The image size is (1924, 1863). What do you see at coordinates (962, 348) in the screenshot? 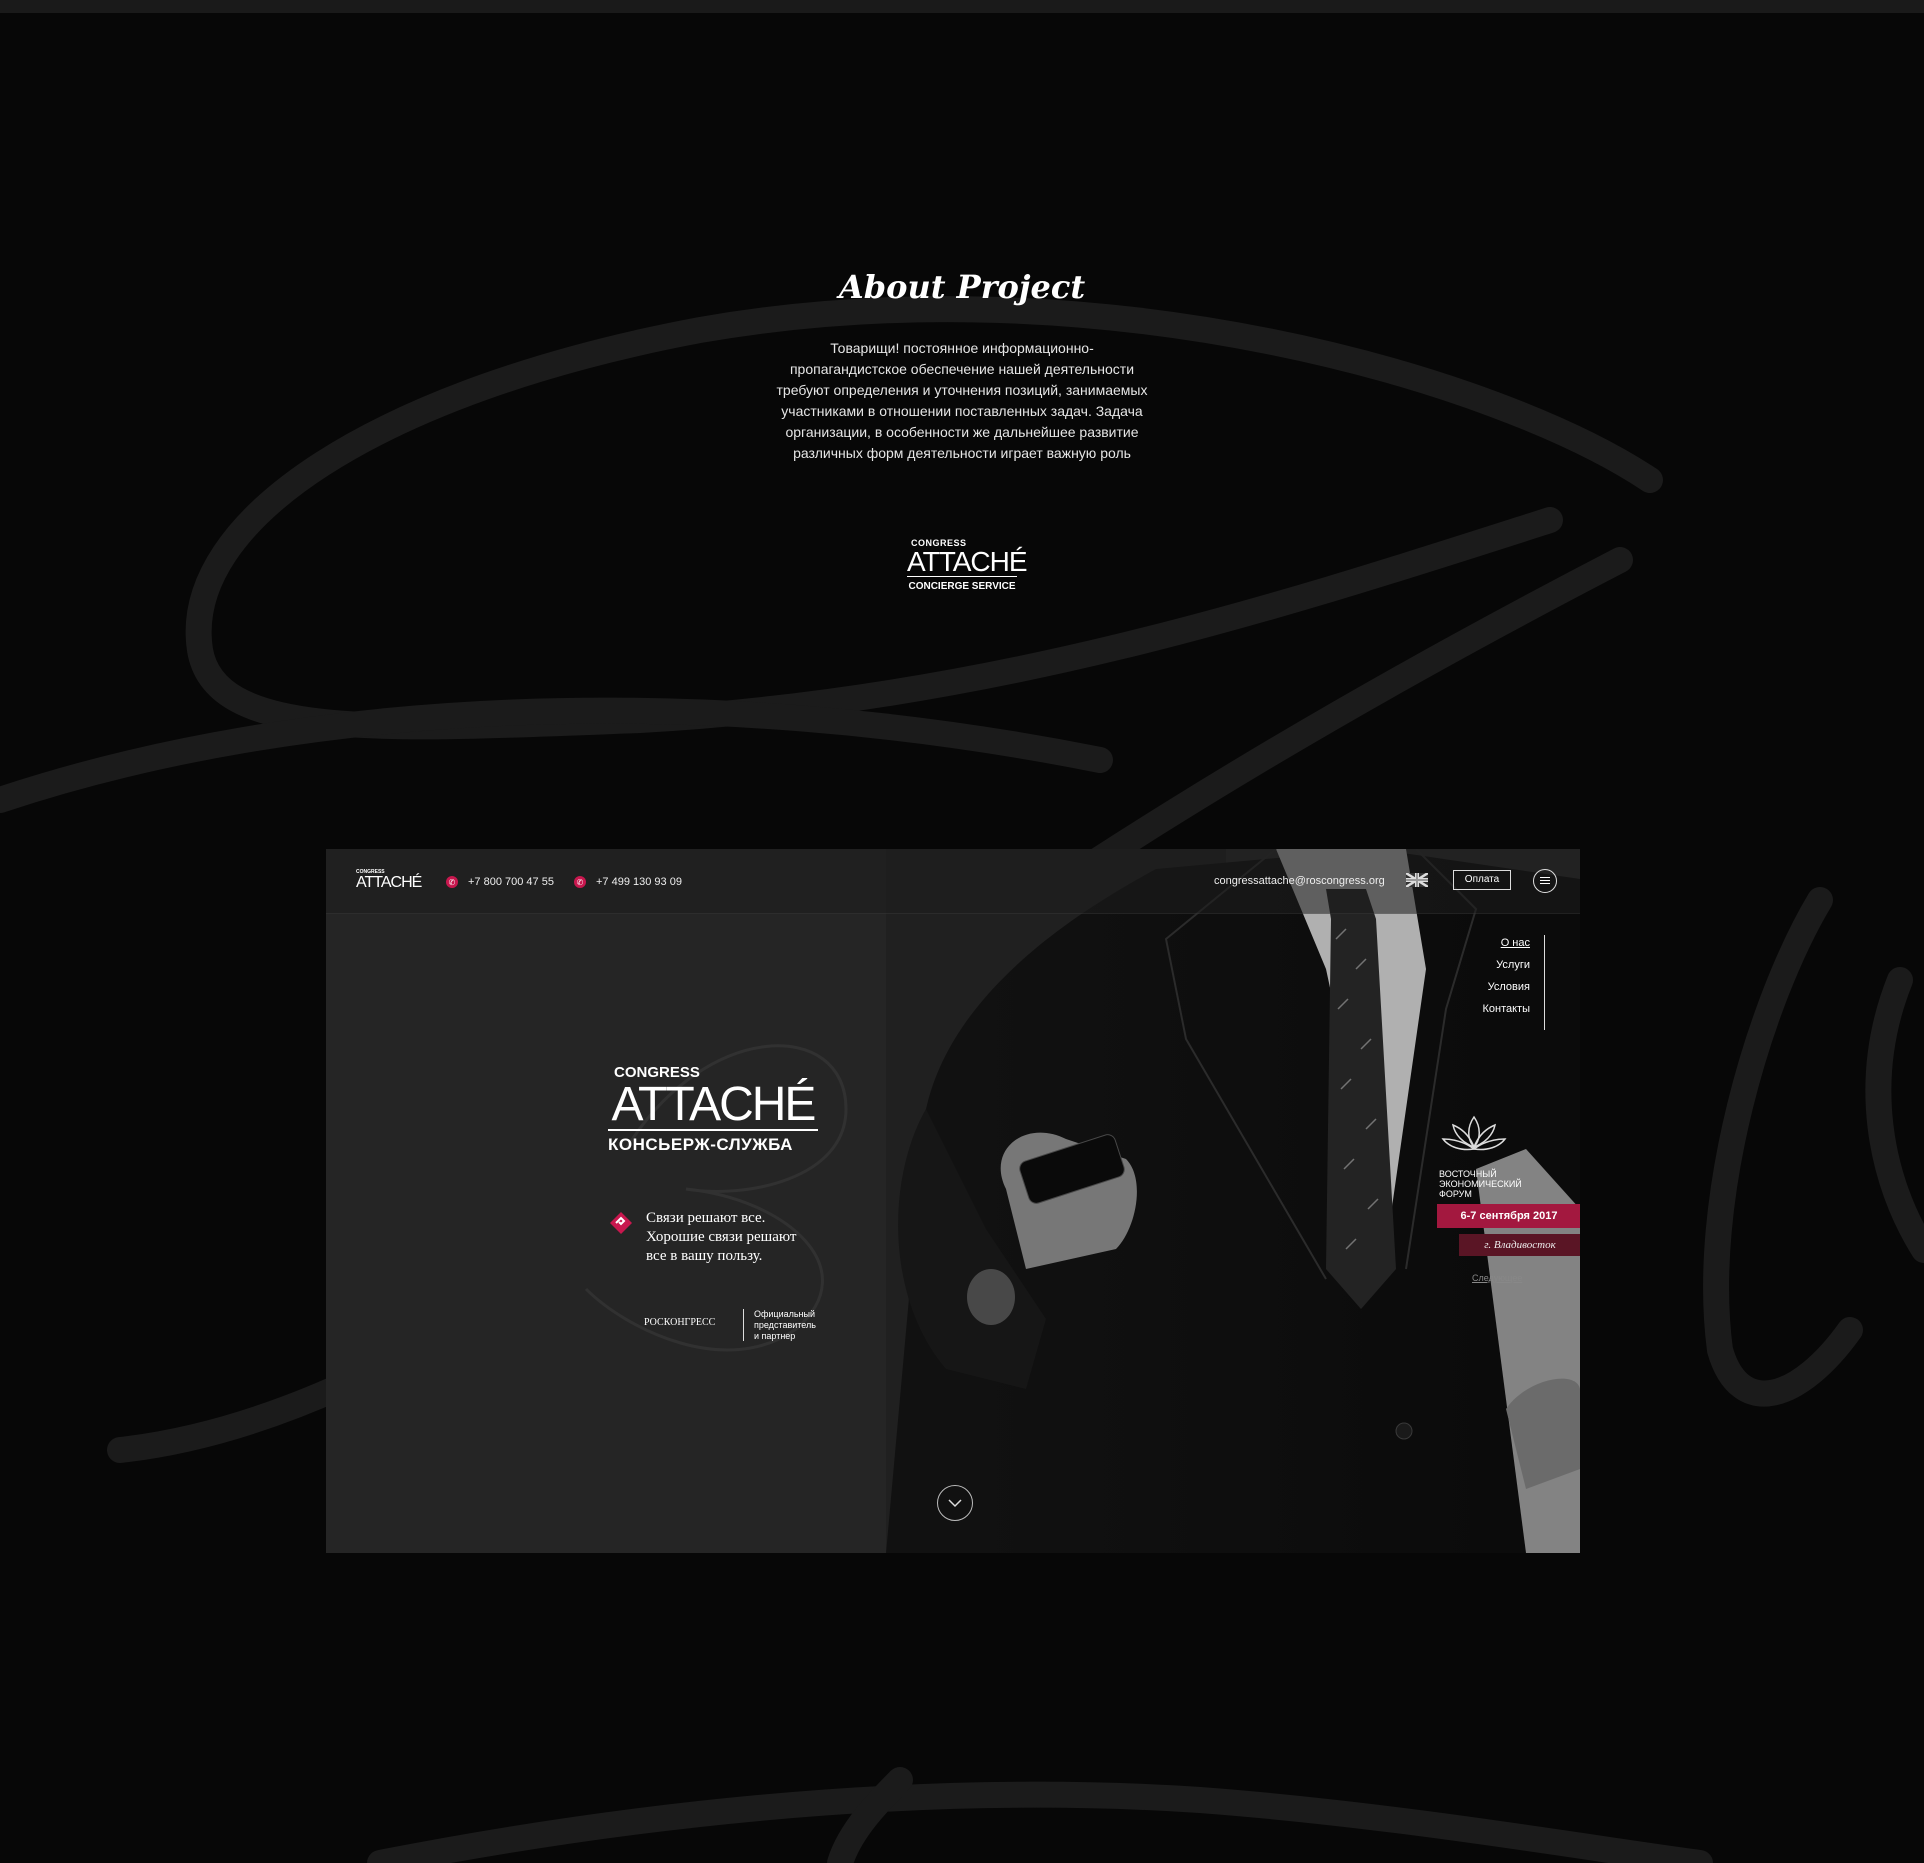
I see `about-line: Товарищи! постоянное информационно-` at bounding box center [962, 348].